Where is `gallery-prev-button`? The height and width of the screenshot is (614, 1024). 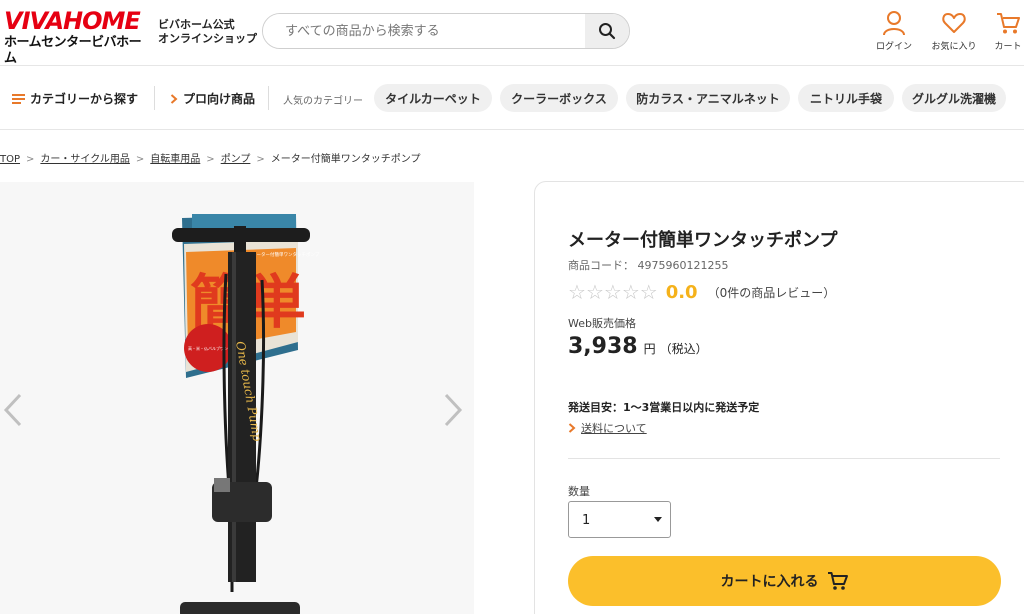 gallery-prev-button is located at coordinates (13, 413).